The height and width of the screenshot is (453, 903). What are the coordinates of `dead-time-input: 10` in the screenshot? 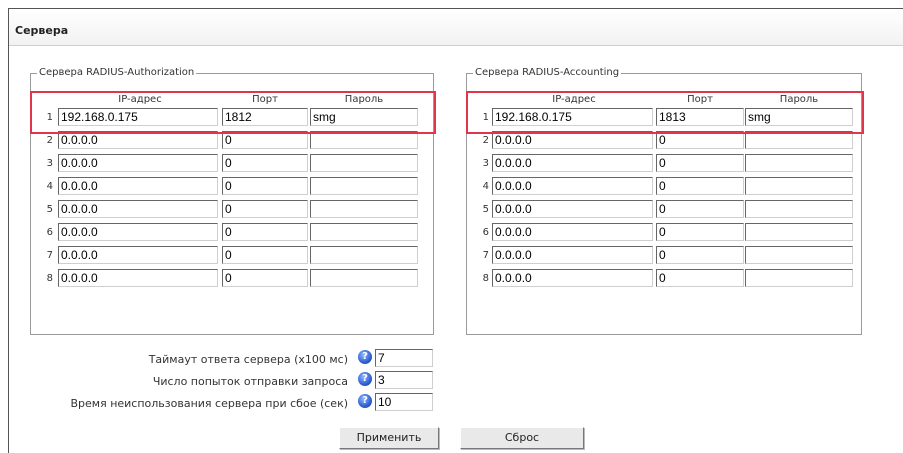 It's located at (404, 402).